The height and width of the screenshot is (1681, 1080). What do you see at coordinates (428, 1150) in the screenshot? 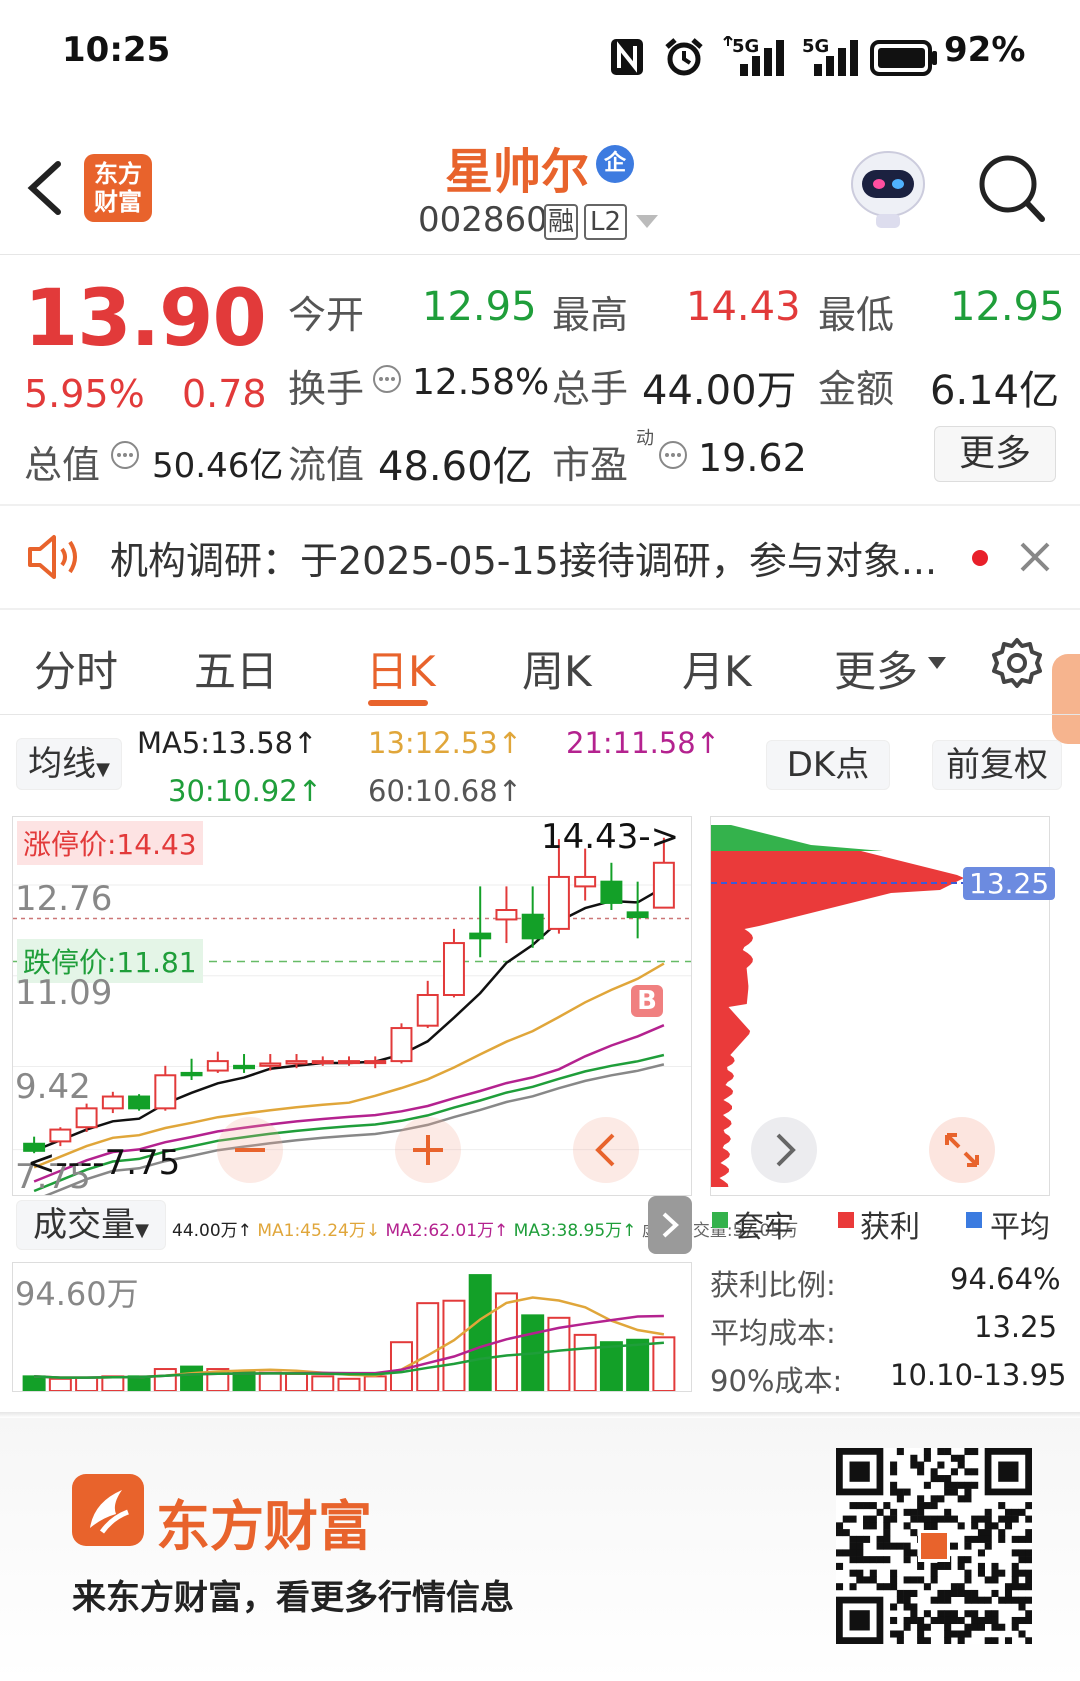
I see `zoom-in-button` at bounding box center [428, 1150].